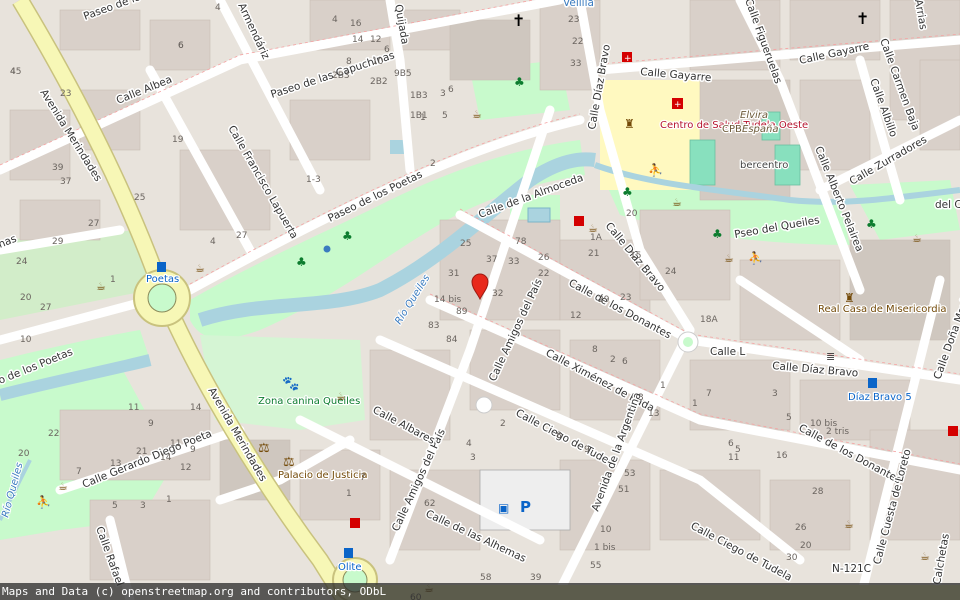 Image resolution: width=960 pixels, height=600 pixels. I want to click on house-number: 27, so click(93, 224).